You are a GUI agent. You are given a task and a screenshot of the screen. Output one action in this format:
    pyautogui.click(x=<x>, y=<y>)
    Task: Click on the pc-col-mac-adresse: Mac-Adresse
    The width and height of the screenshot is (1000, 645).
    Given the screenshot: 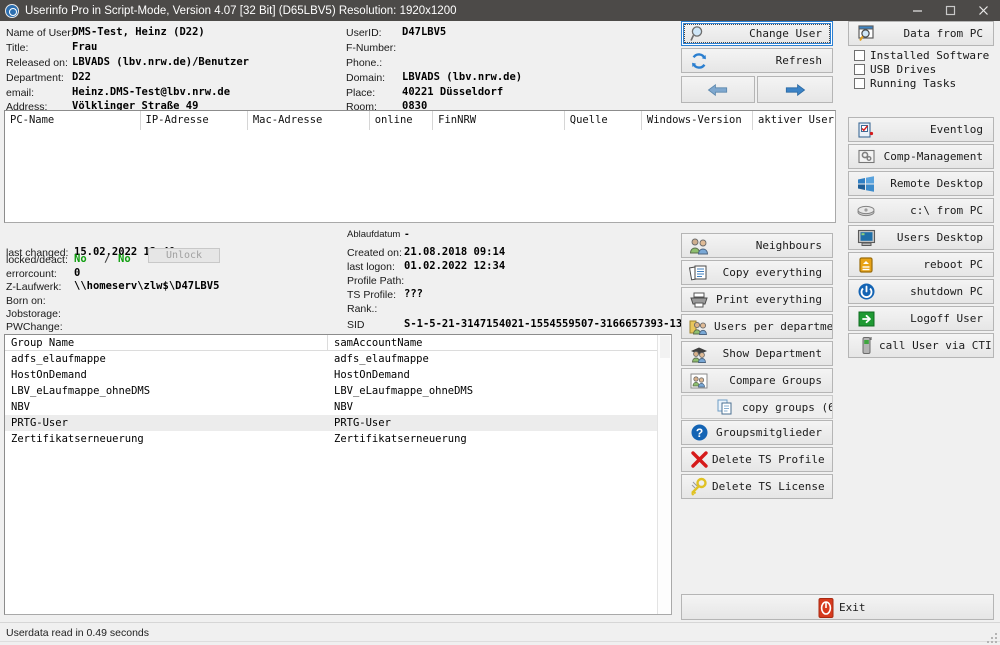 What is the action you would take?
    pyautogui.click(x=309, y=120)
    